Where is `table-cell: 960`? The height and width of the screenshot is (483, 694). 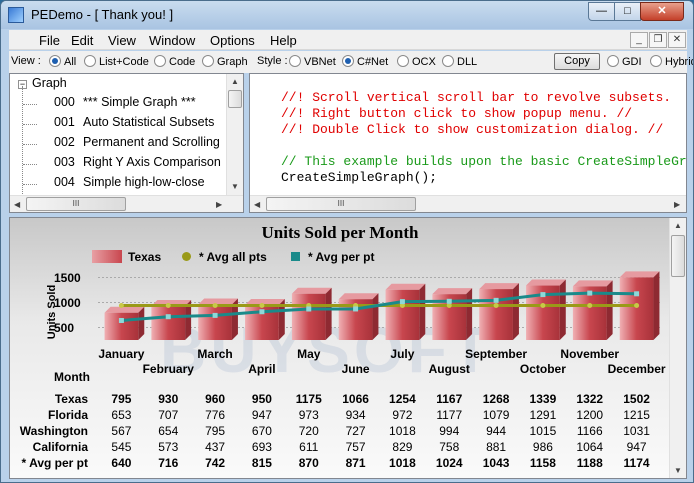 table-cell: 960 is located at coordinates (215, 399).